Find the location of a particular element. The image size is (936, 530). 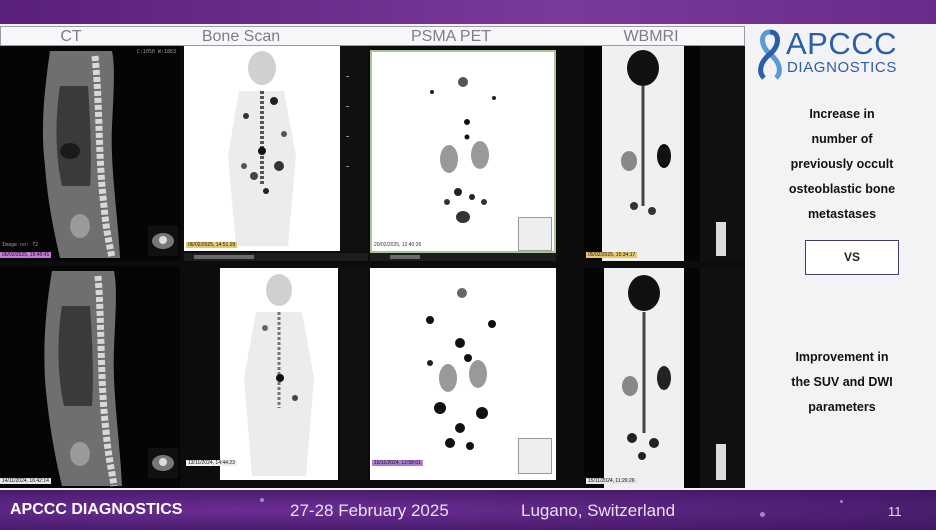

ct-top-thumbnail is located at coordinates (163, 241).